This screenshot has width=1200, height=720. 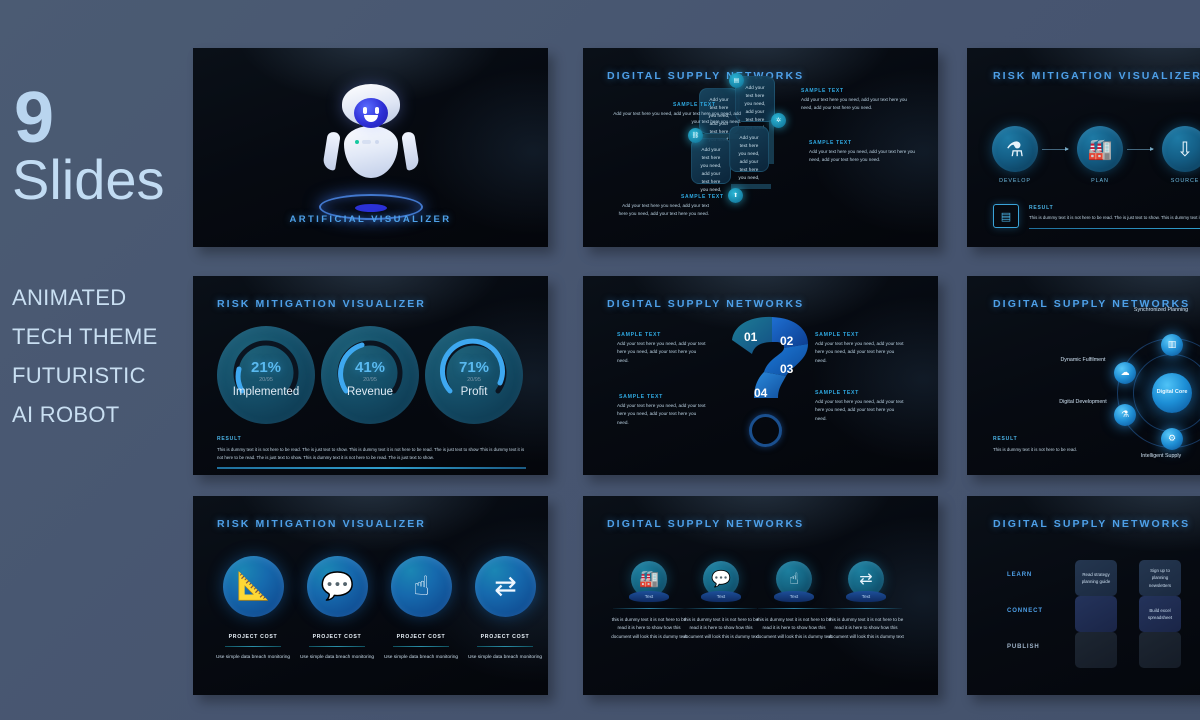 What do you see at coordinates (1096, 578) in the screenshot?
I see `matrix-cell: Read strategy planning guide` at bounding box center [1096, 578].